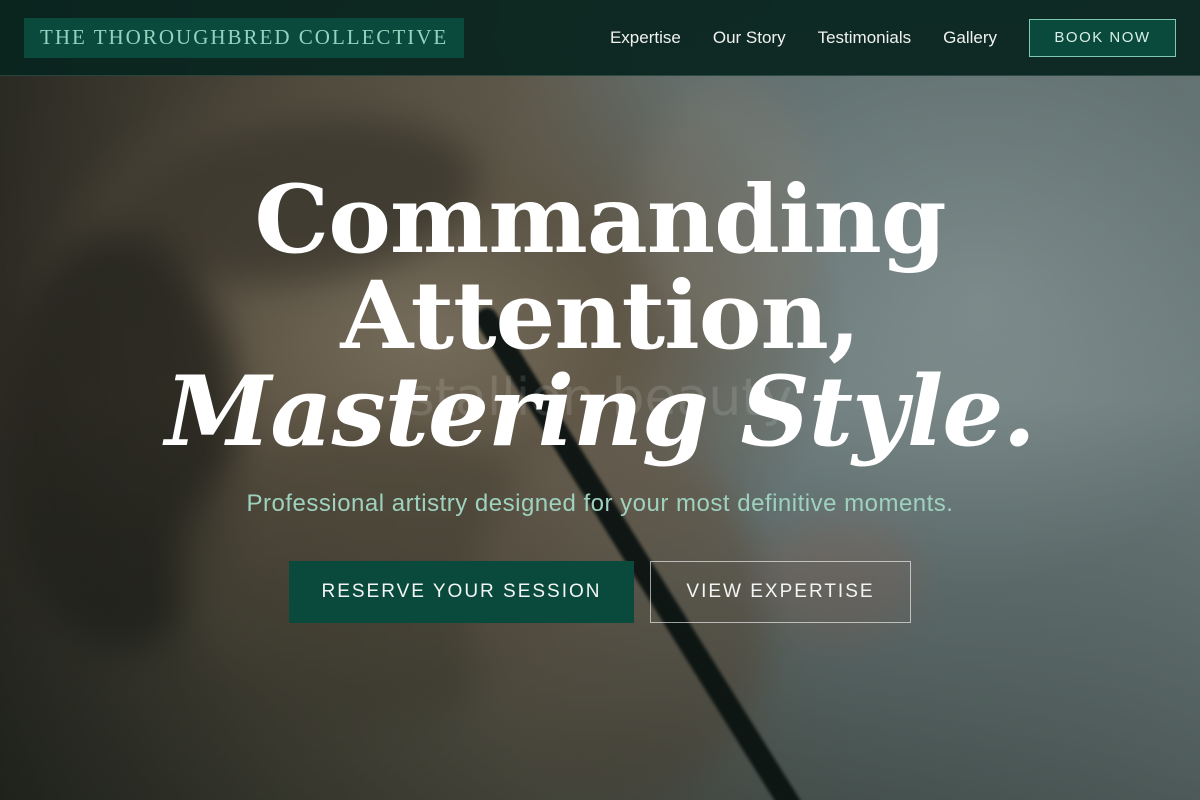 The image size is (1200, 800). Describe the element at coordinates (600, 411) in the screenshot. I see `headline-line-3: Mastering Style.` at that location.